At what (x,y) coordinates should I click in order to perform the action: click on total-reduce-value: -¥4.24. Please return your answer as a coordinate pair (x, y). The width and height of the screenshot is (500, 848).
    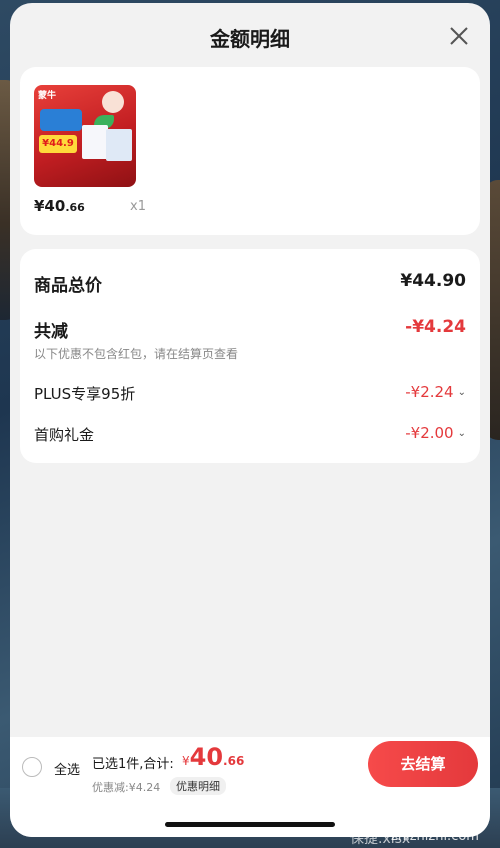
    Looking at the image, I should click on (435, 327).